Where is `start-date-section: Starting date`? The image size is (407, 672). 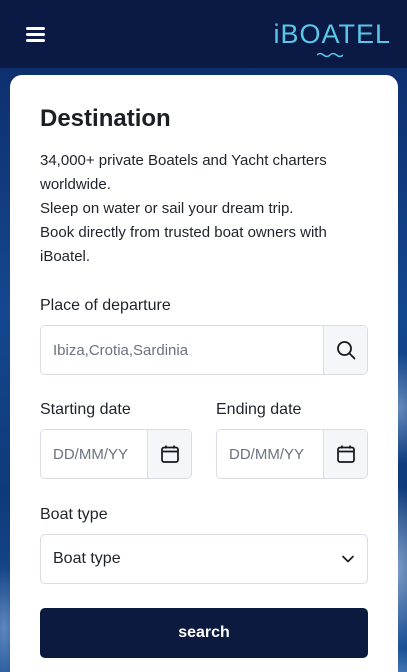
start-date-section: Starting date is located at coordinates (116, 440).